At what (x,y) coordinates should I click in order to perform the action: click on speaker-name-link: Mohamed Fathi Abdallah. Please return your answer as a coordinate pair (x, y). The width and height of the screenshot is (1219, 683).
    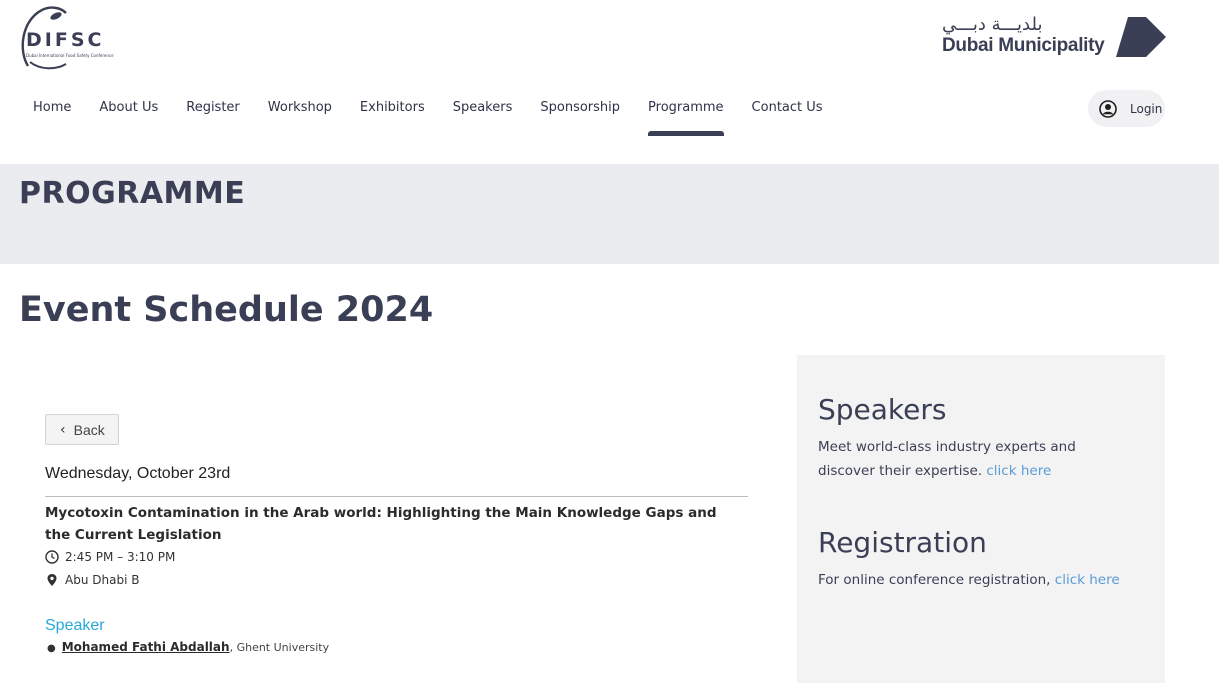
    Looking at the image, I should click on (146, 647).